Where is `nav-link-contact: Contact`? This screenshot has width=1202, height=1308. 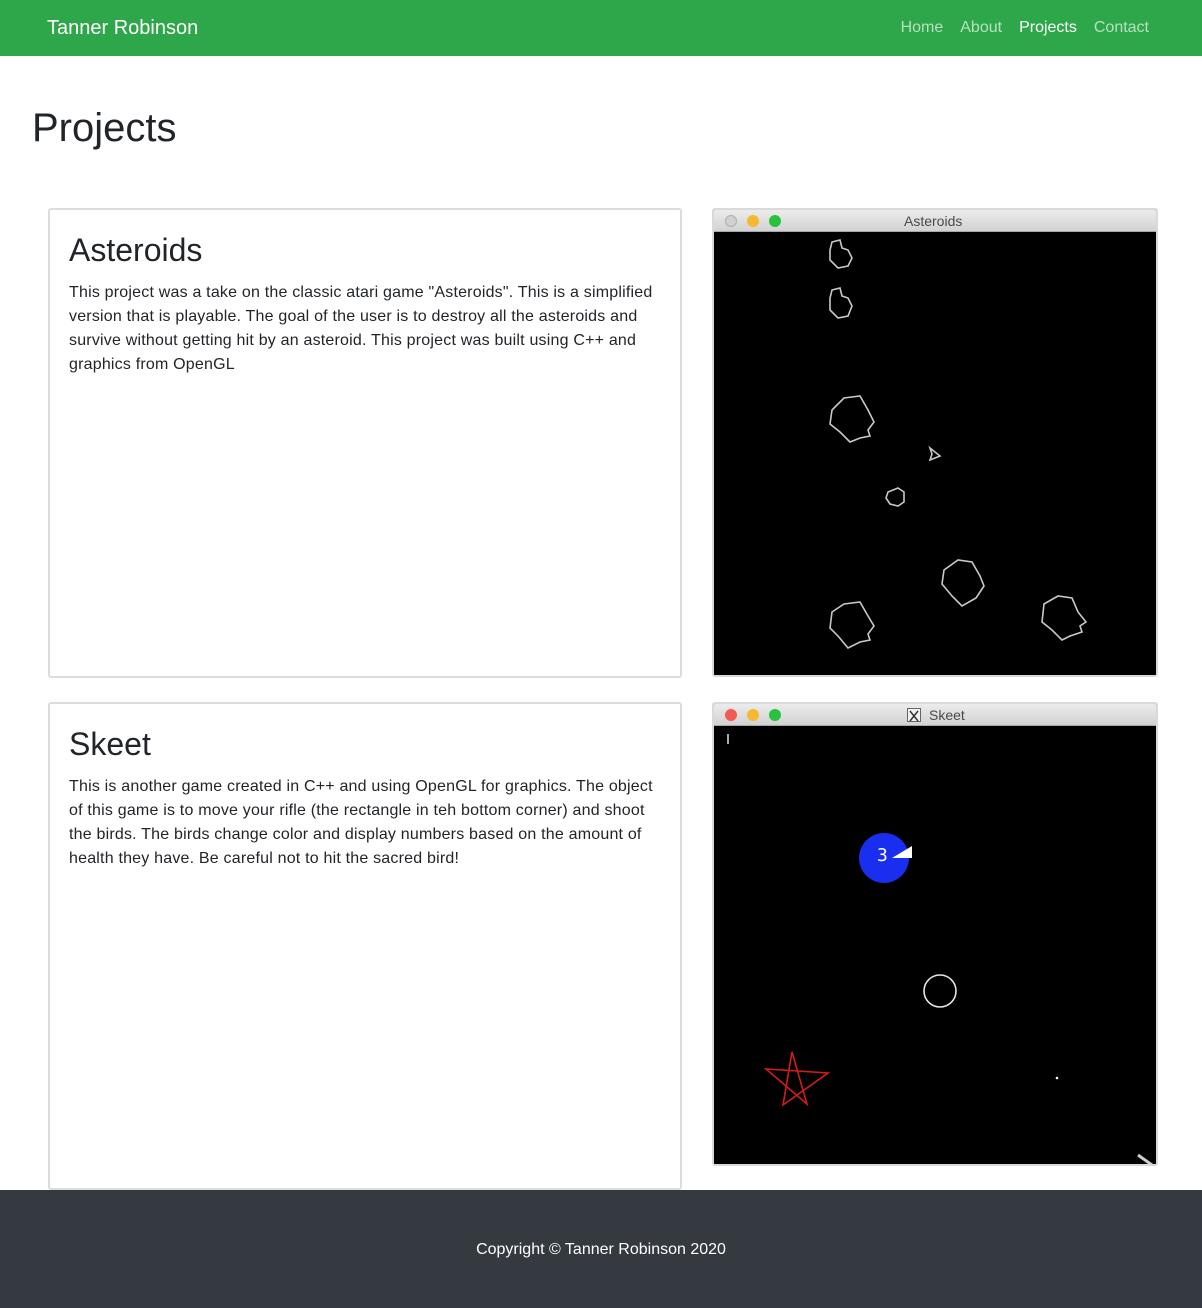
nav-link-contact: Contact is located at coordinates (1121, 28).